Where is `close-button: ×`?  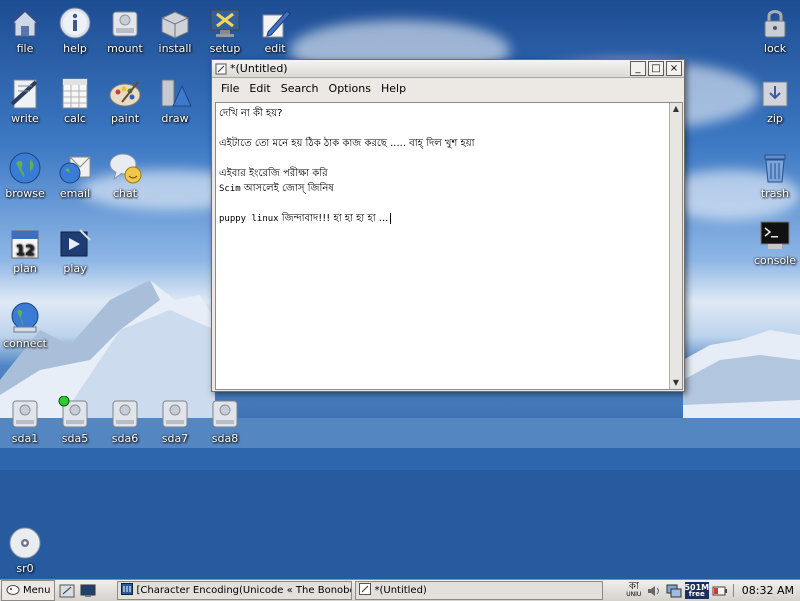
close-button: × is located at coordinates (674, 68).